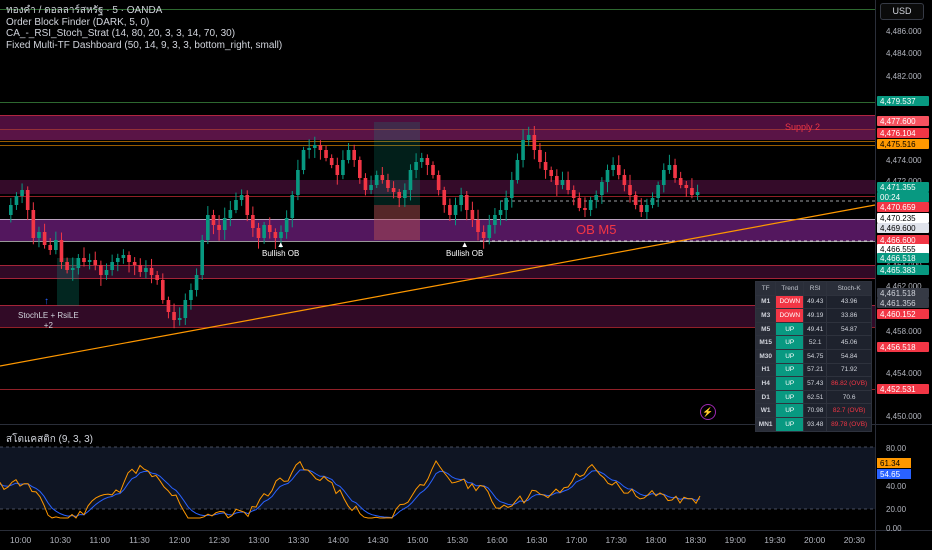  Describe the element at coordinates (378, 540) in the screenshot. I see `time-tick: 14:30` at that location.